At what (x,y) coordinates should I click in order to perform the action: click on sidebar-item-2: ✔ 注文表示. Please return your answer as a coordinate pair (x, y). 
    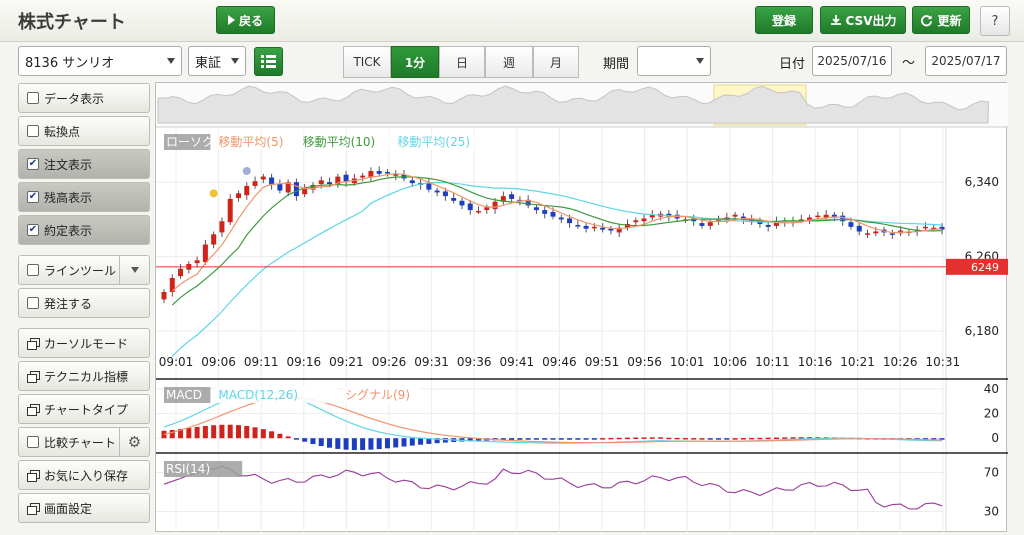
    Looking at the image, I should click on (84, 164).